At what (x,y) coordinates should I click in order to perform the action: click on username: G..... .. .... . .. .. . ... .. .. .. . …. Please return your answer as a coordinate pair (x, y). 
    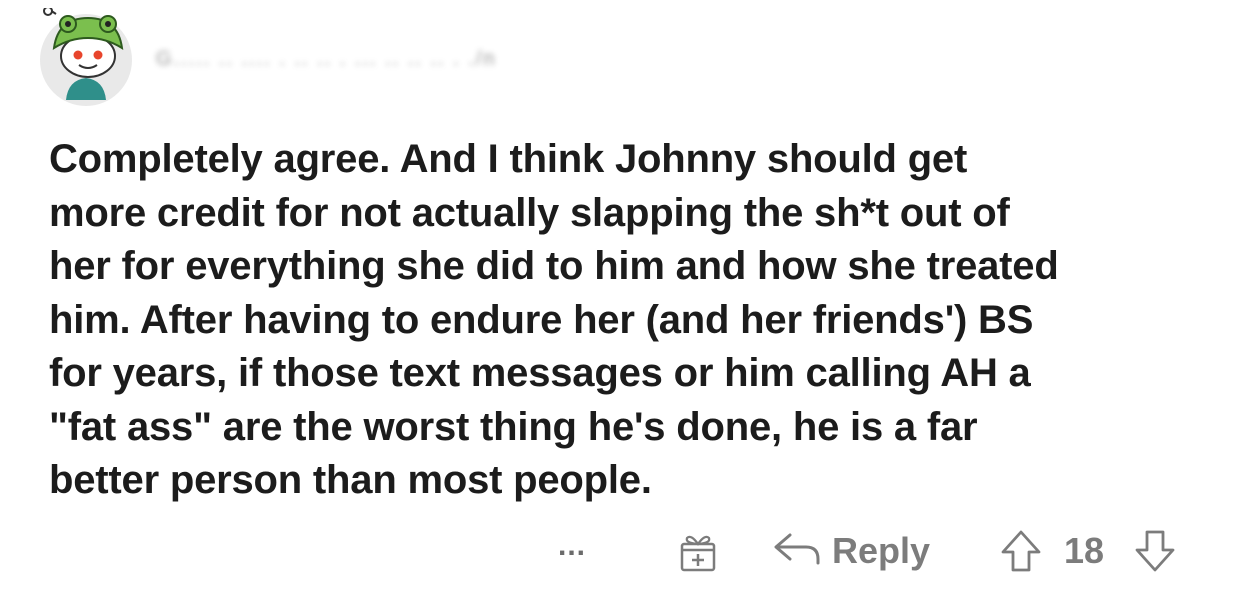
    Looking at the image, I should click on (436, 63).